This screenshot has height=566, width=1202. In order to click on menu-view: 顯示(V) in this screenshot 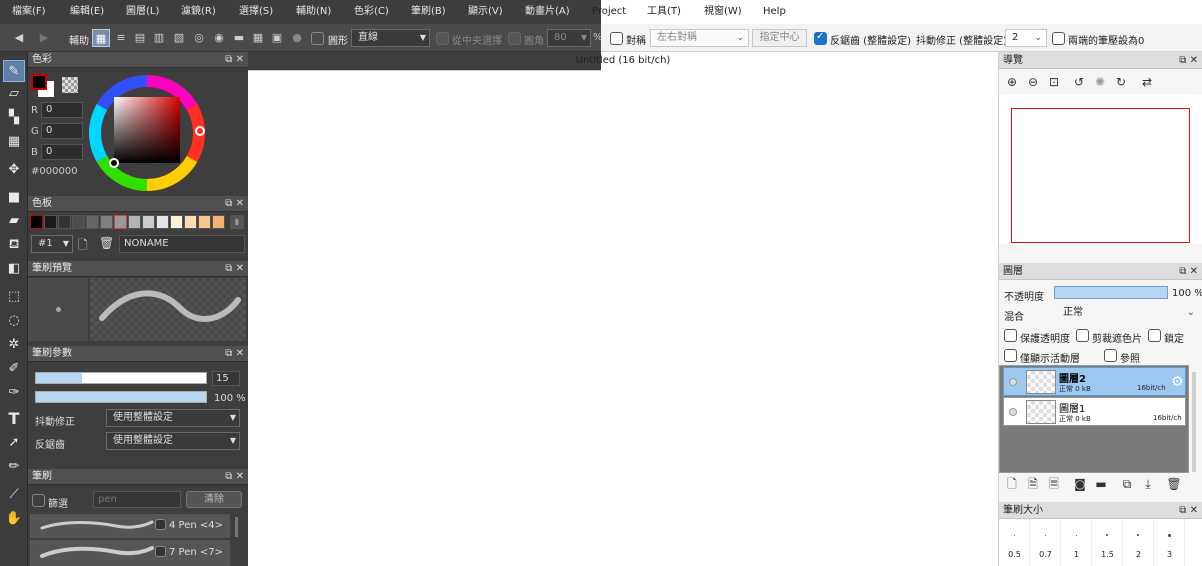, I will do `click(485, 12)`.